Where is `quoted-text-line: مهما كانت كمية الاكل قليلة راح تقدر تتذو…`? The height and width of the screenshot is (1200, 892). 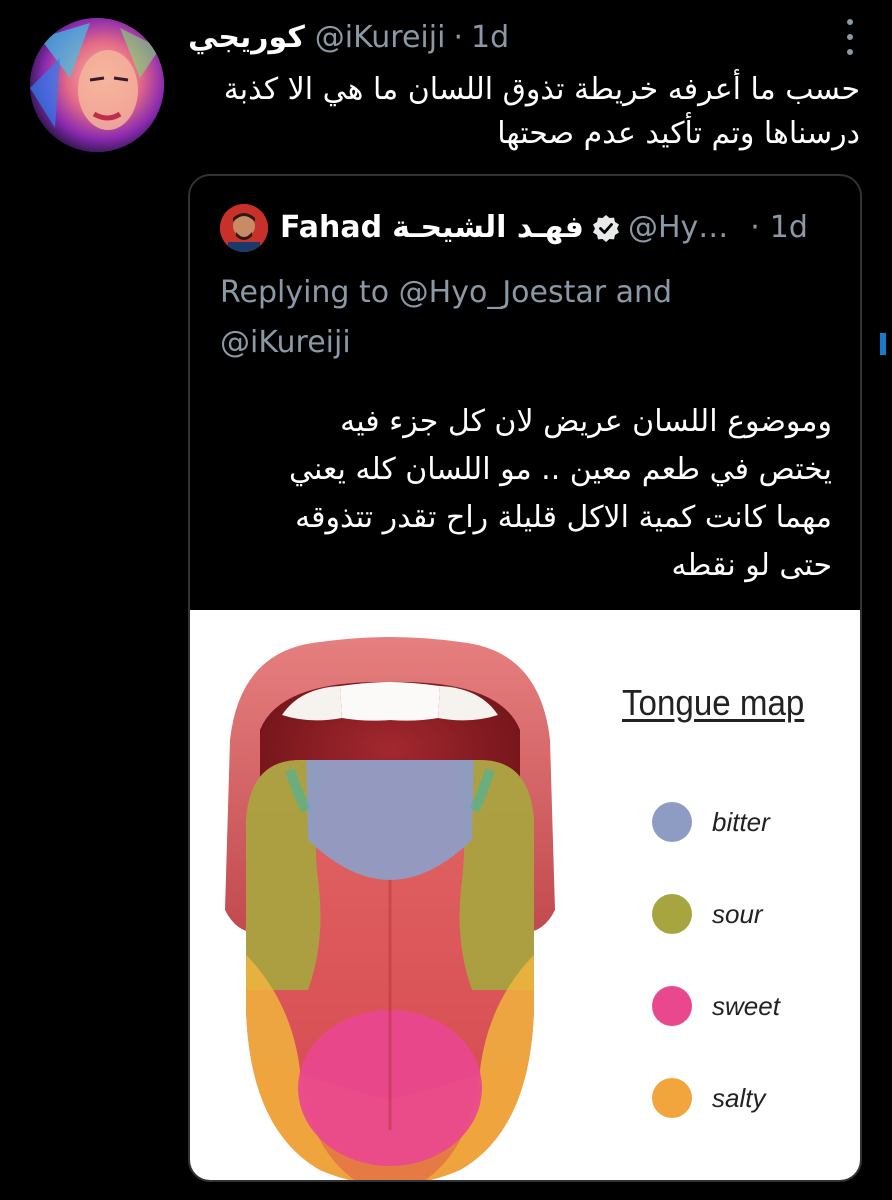 quoted-text-line: مهما كانت كمية الاكل قليلة راح تقدر تتذو… is located at coordinates (563, 517).